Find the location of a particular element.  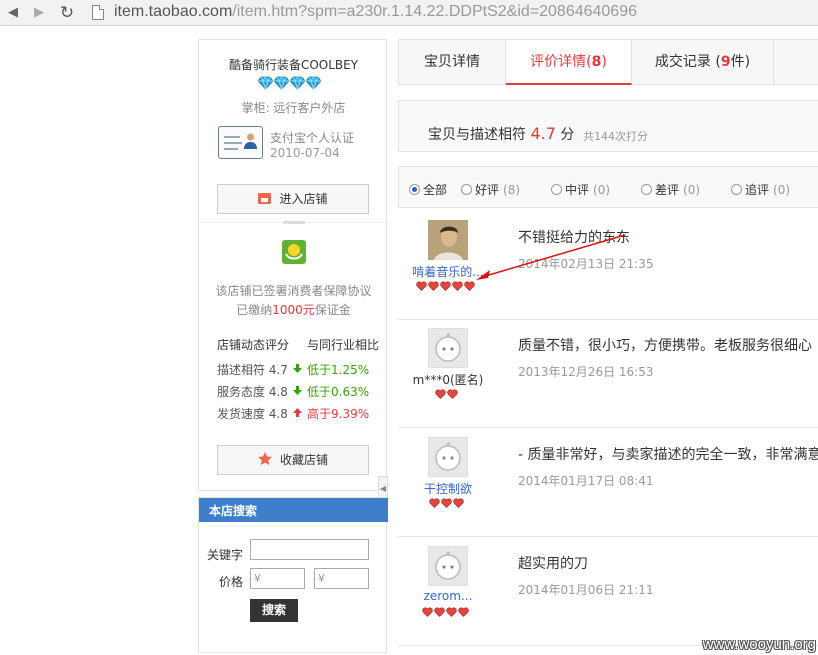

rating-row-description: 描述相符 4.7 低于1.25% is located at coordinates (302, 369).